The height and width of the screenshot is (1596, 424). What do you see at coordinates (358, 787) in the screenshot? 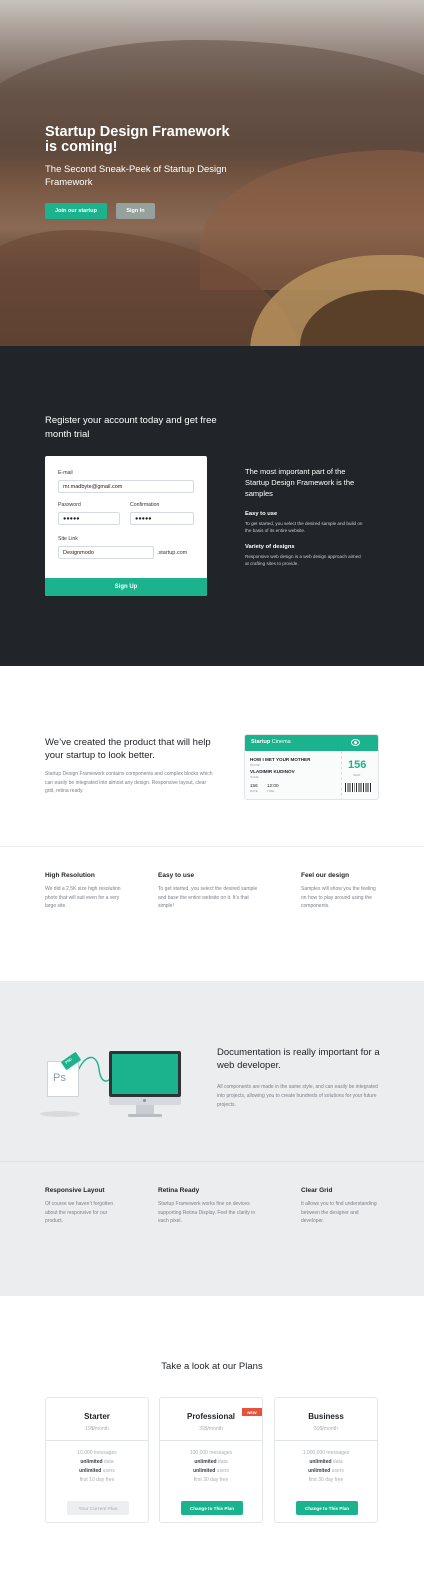
I see `barcode-icon` at bounding box center [358, 787].